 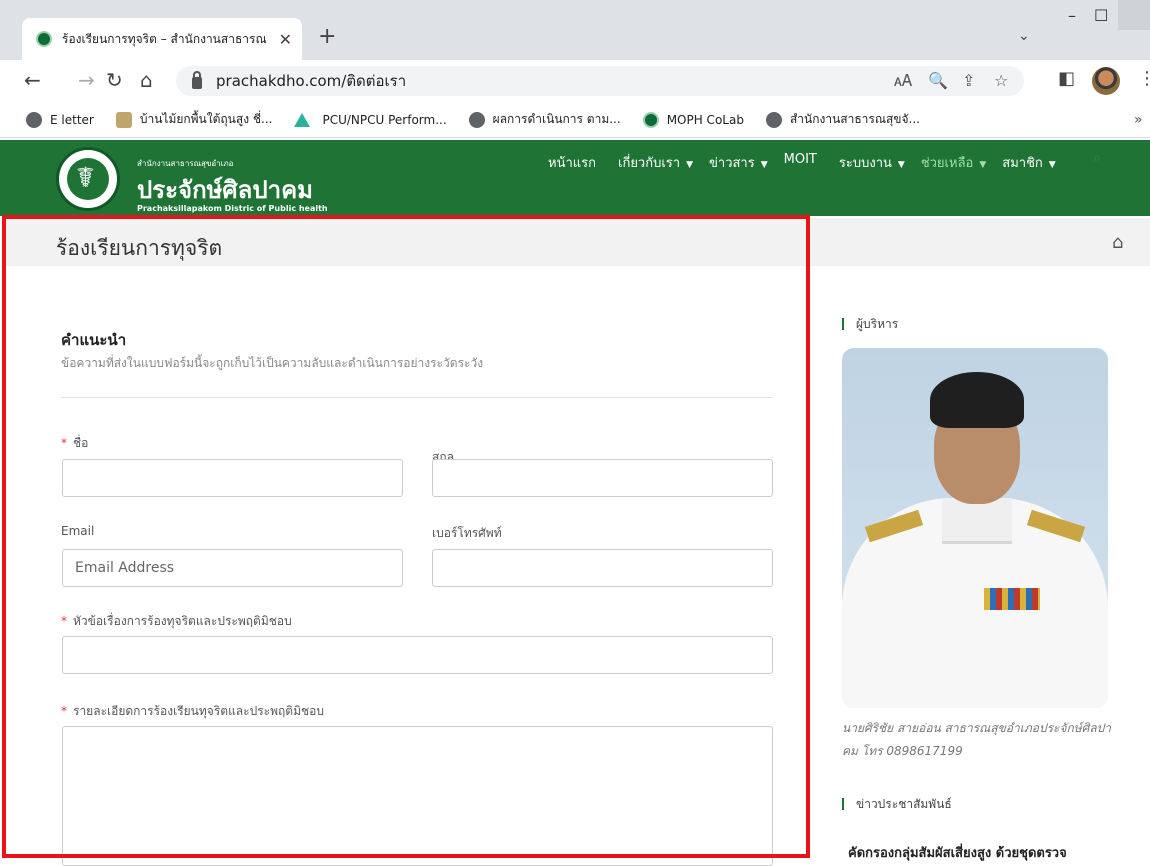 What do you see at coordinates (1106, 81) in the screenshot?
I see `profile-avatar` at bounding box center [1106, 81].